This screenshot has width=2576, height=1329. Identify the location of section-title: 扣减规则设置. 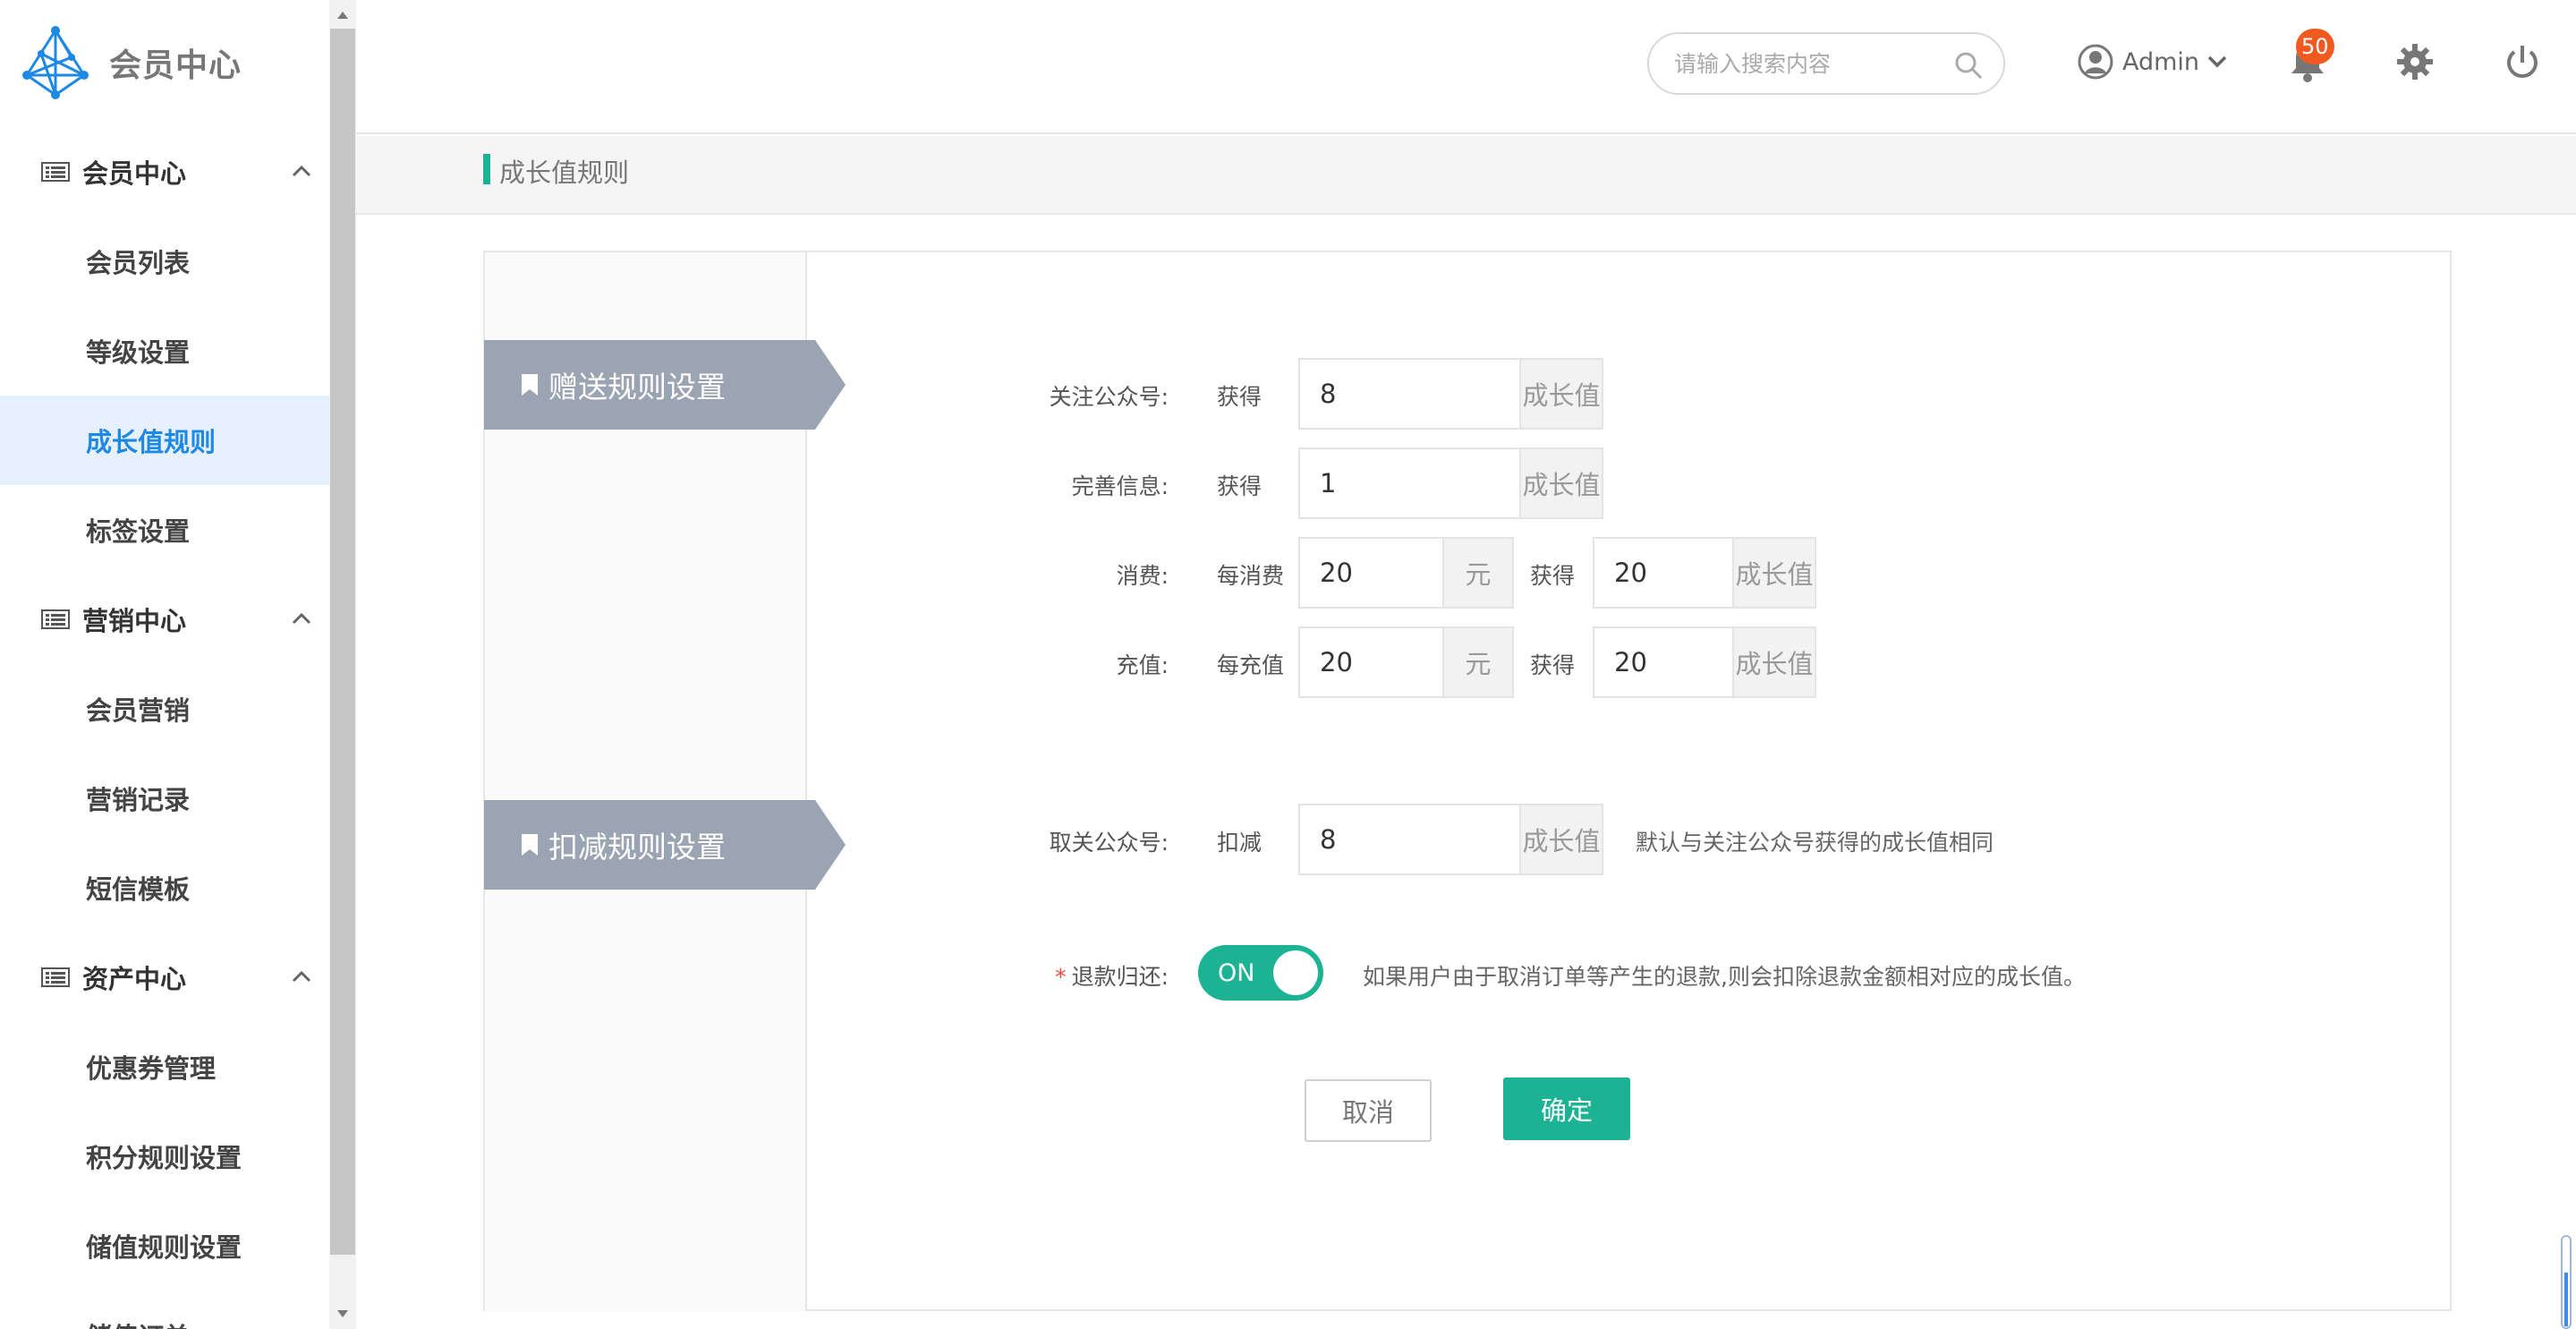
(637, 847).